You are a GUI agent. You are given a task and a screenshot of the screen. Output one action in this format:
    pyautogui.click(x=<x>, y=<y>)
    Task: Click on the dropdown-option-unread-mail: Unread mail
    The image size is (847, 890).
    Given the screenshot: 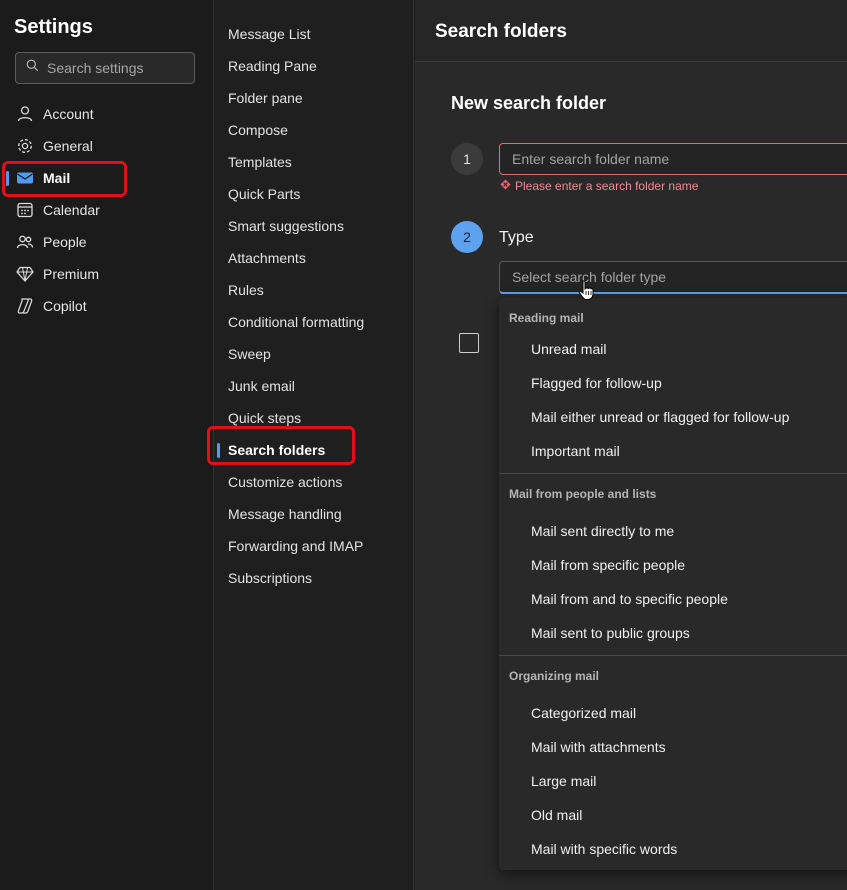 What is the action you would take?
    pyautogui.click(x=673, y=349)
    